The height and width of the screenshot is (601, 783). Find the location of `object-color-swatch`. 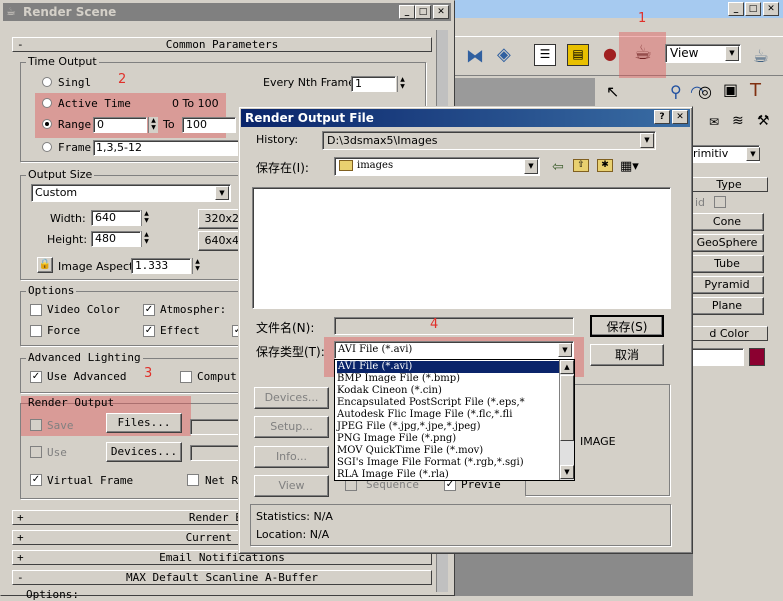

object-color-swatch is located at coordinates (757, 357).